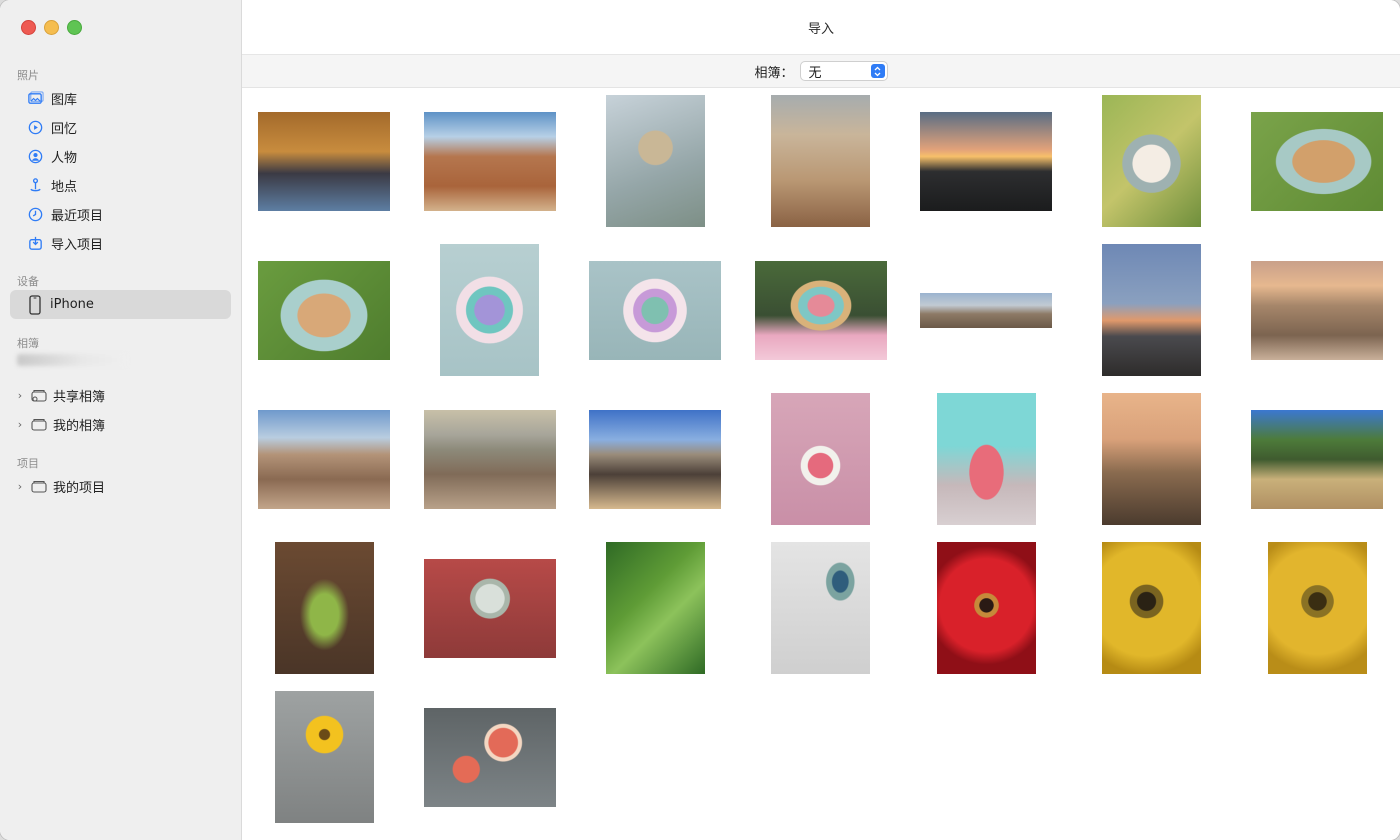 This screenshot has height=840, width=1400. I want to click on sidebar-item-shared-albums: › 共享相簿, so click(60, 395).